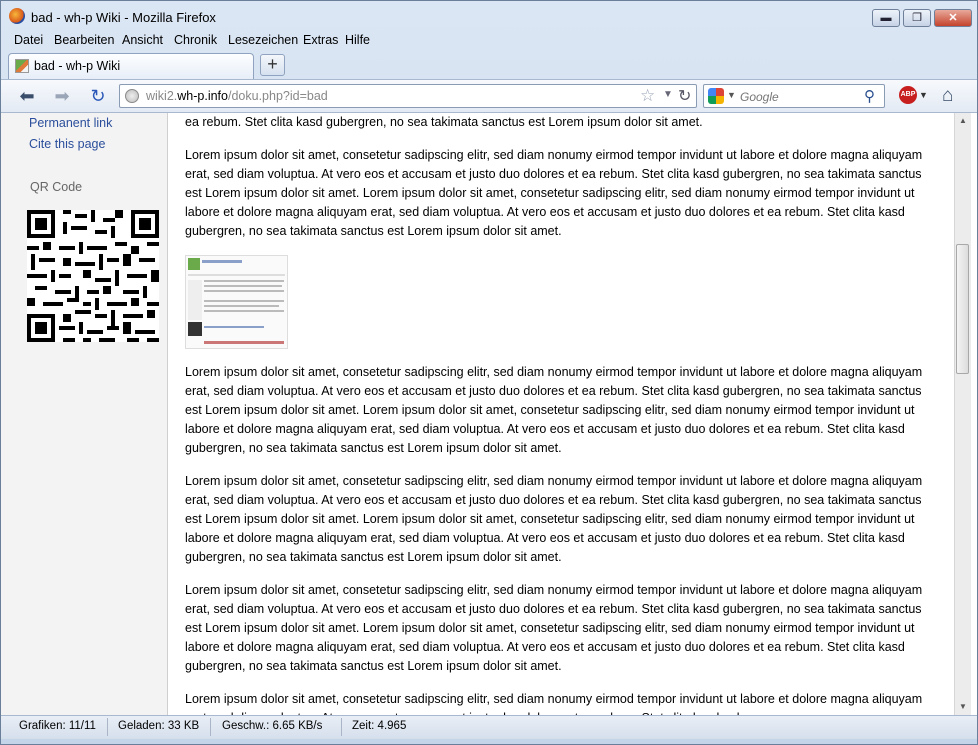 This screenshot has width=978, height=745. What do you see at coordinates (131, 66) in the screenshot?
I see `tab-active: bad - wh-p Wiki` at bounding box center [131, 66].